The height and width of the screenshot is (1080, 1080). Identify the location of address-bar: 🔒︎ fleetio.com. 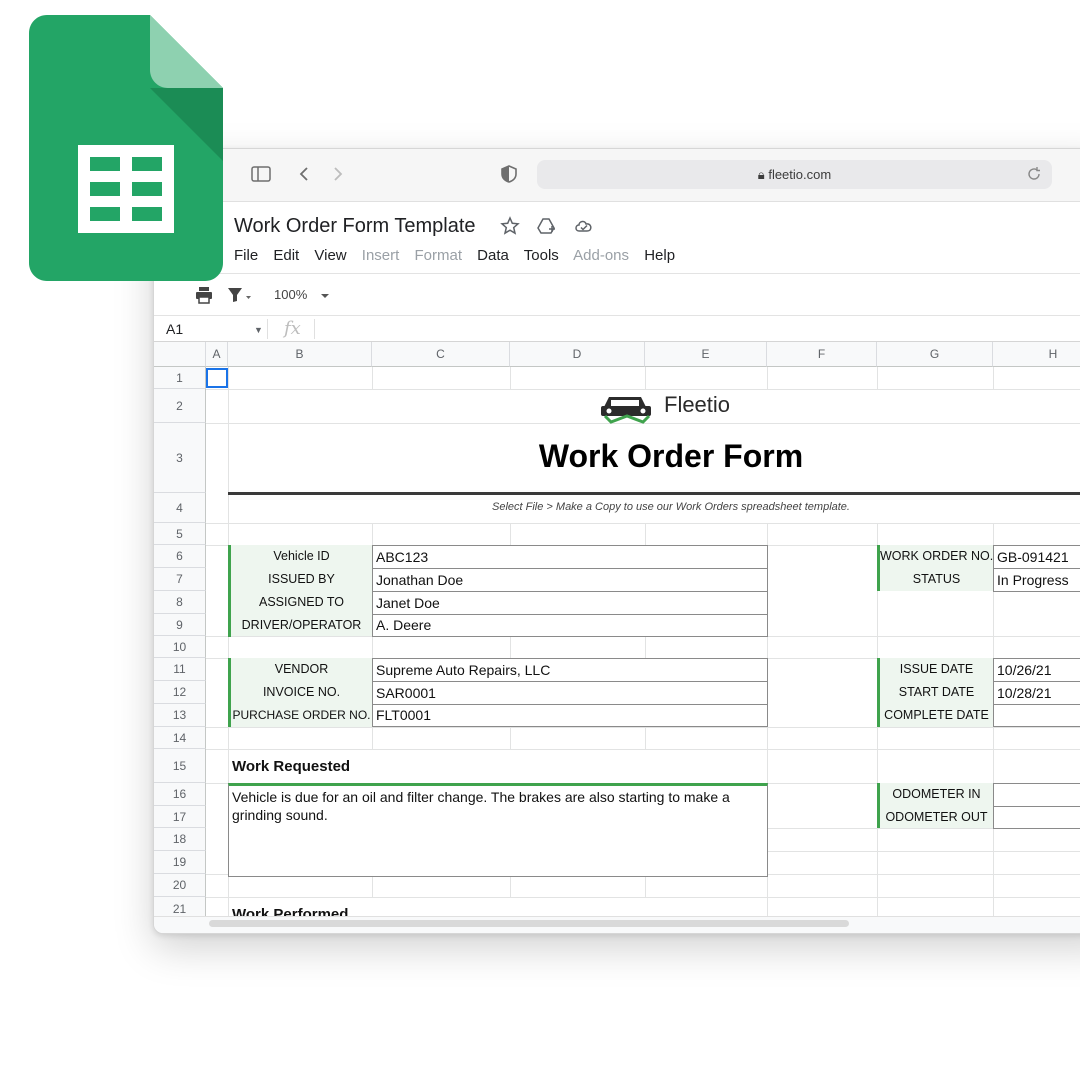
(794, 174).